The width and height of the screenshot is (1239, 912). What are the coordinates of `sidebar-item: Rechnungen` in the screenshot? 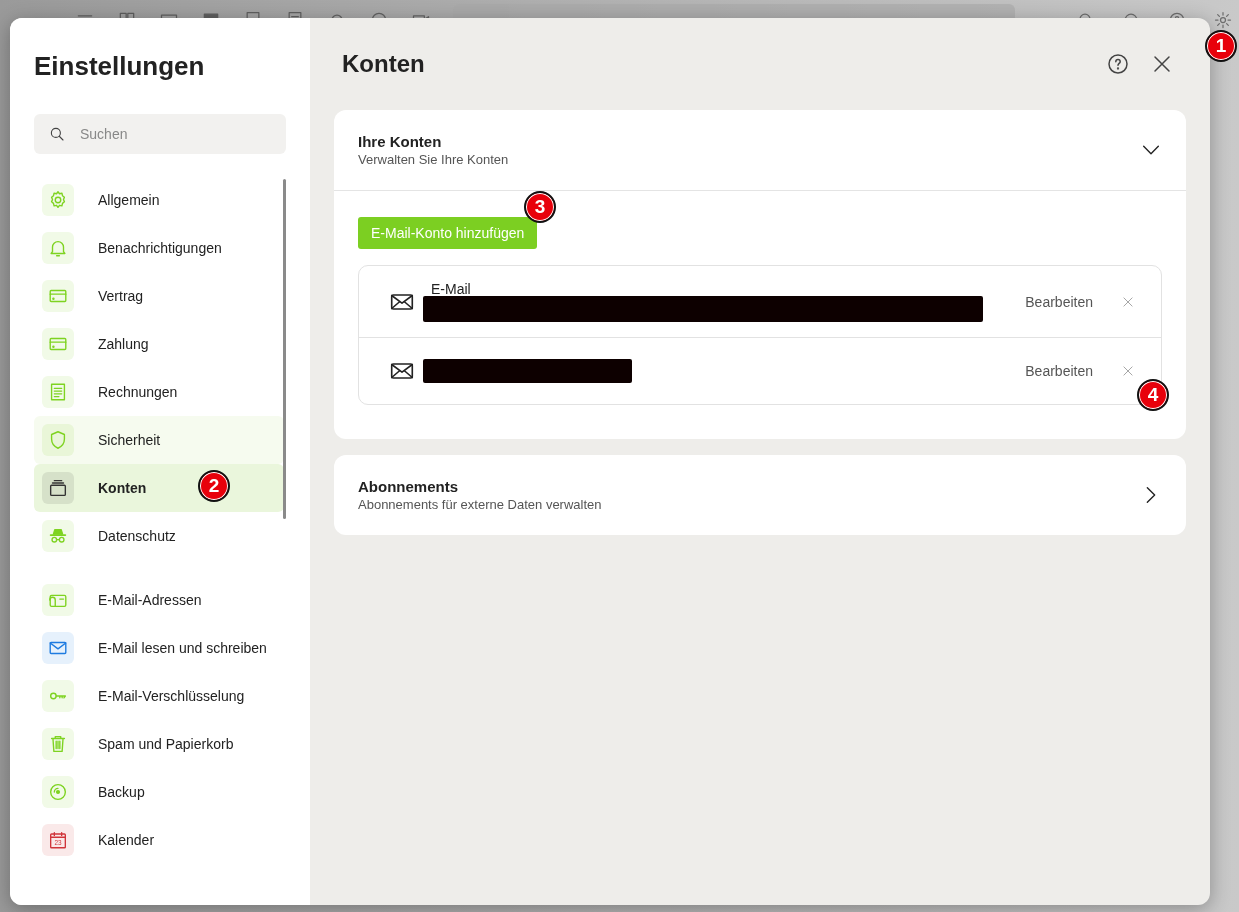 It's located at (159, 392).